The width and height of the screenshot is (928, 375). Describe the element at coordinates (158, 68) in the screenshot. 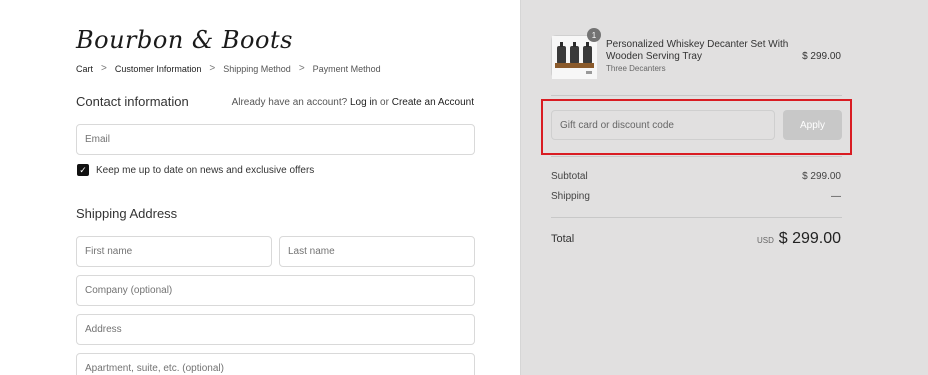

I see `breadcrumb-customer-information: Customer Information` at that location.